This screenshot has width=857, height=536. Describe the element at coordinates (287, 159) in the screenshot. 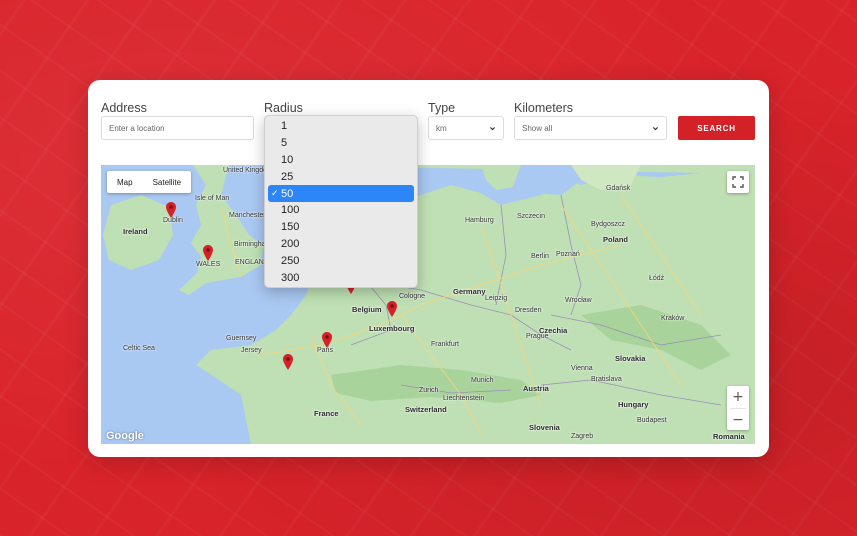

I see `radius-option-label: 10` at that location.